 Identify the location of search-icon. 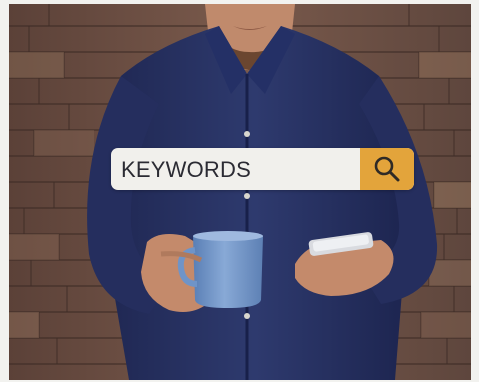
(387, 169).